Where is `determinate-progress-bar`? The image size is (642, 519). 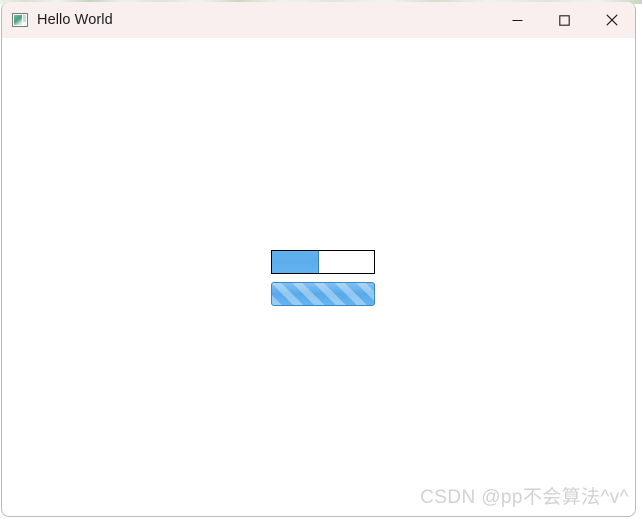 determinate-progress-bar is located at coordinates (323, 262).